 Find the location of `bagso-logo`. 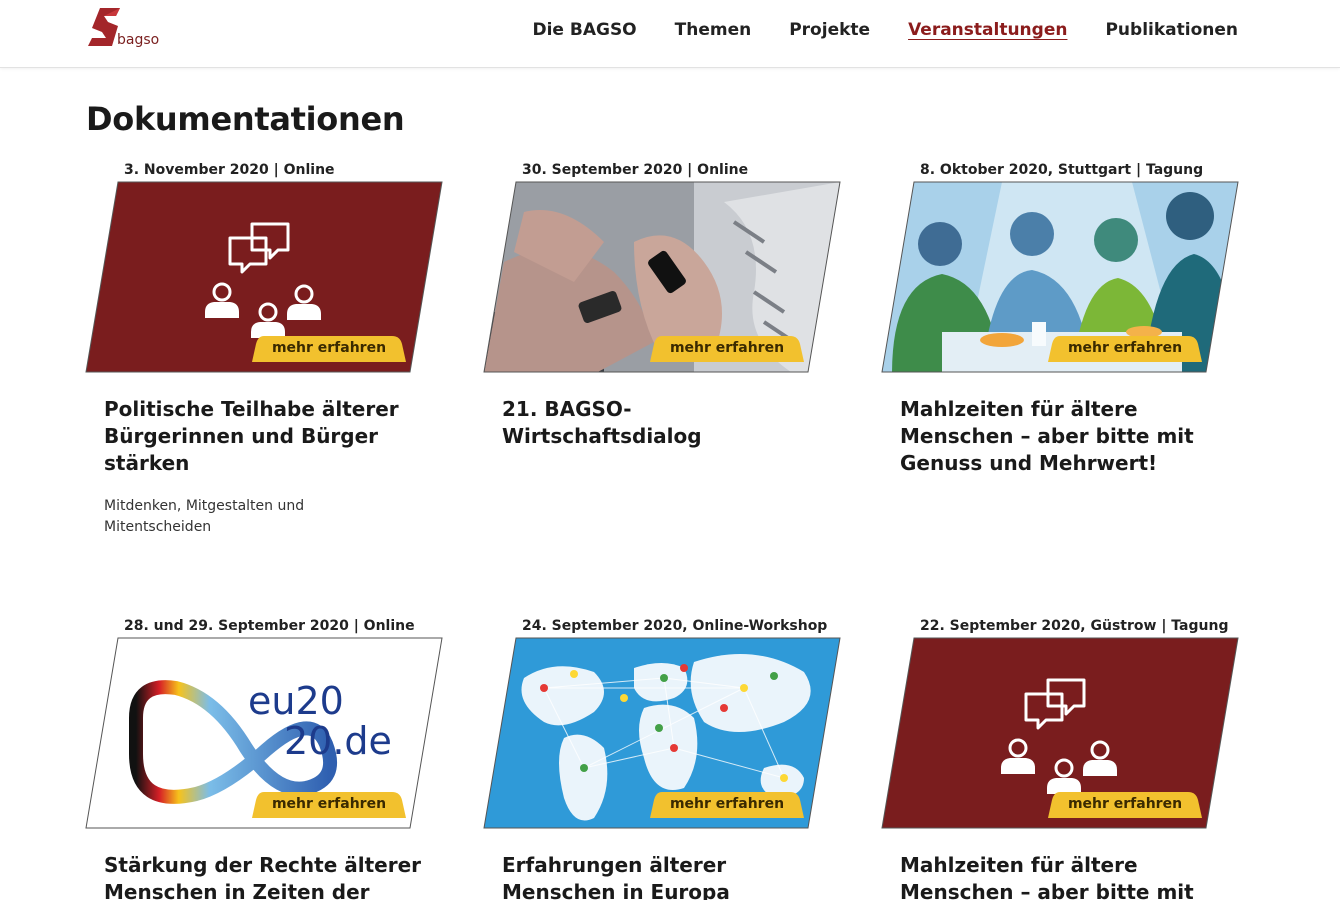

bagso-logo is located at coordinates (126, 31).